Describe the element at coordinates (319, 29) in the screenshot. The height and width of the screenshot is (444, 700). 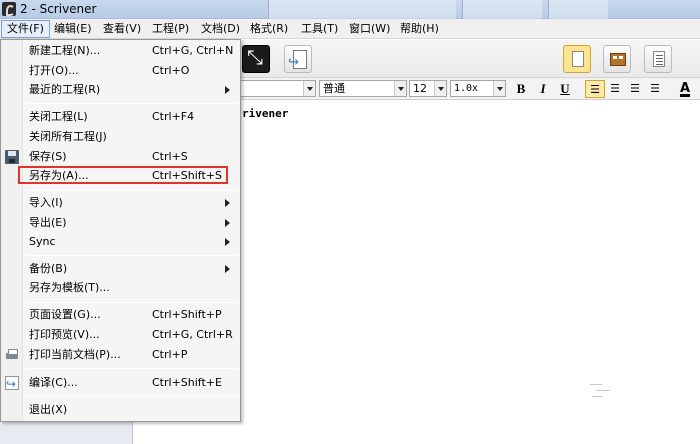
I see `menu-tools: 工具(T)` at that location.